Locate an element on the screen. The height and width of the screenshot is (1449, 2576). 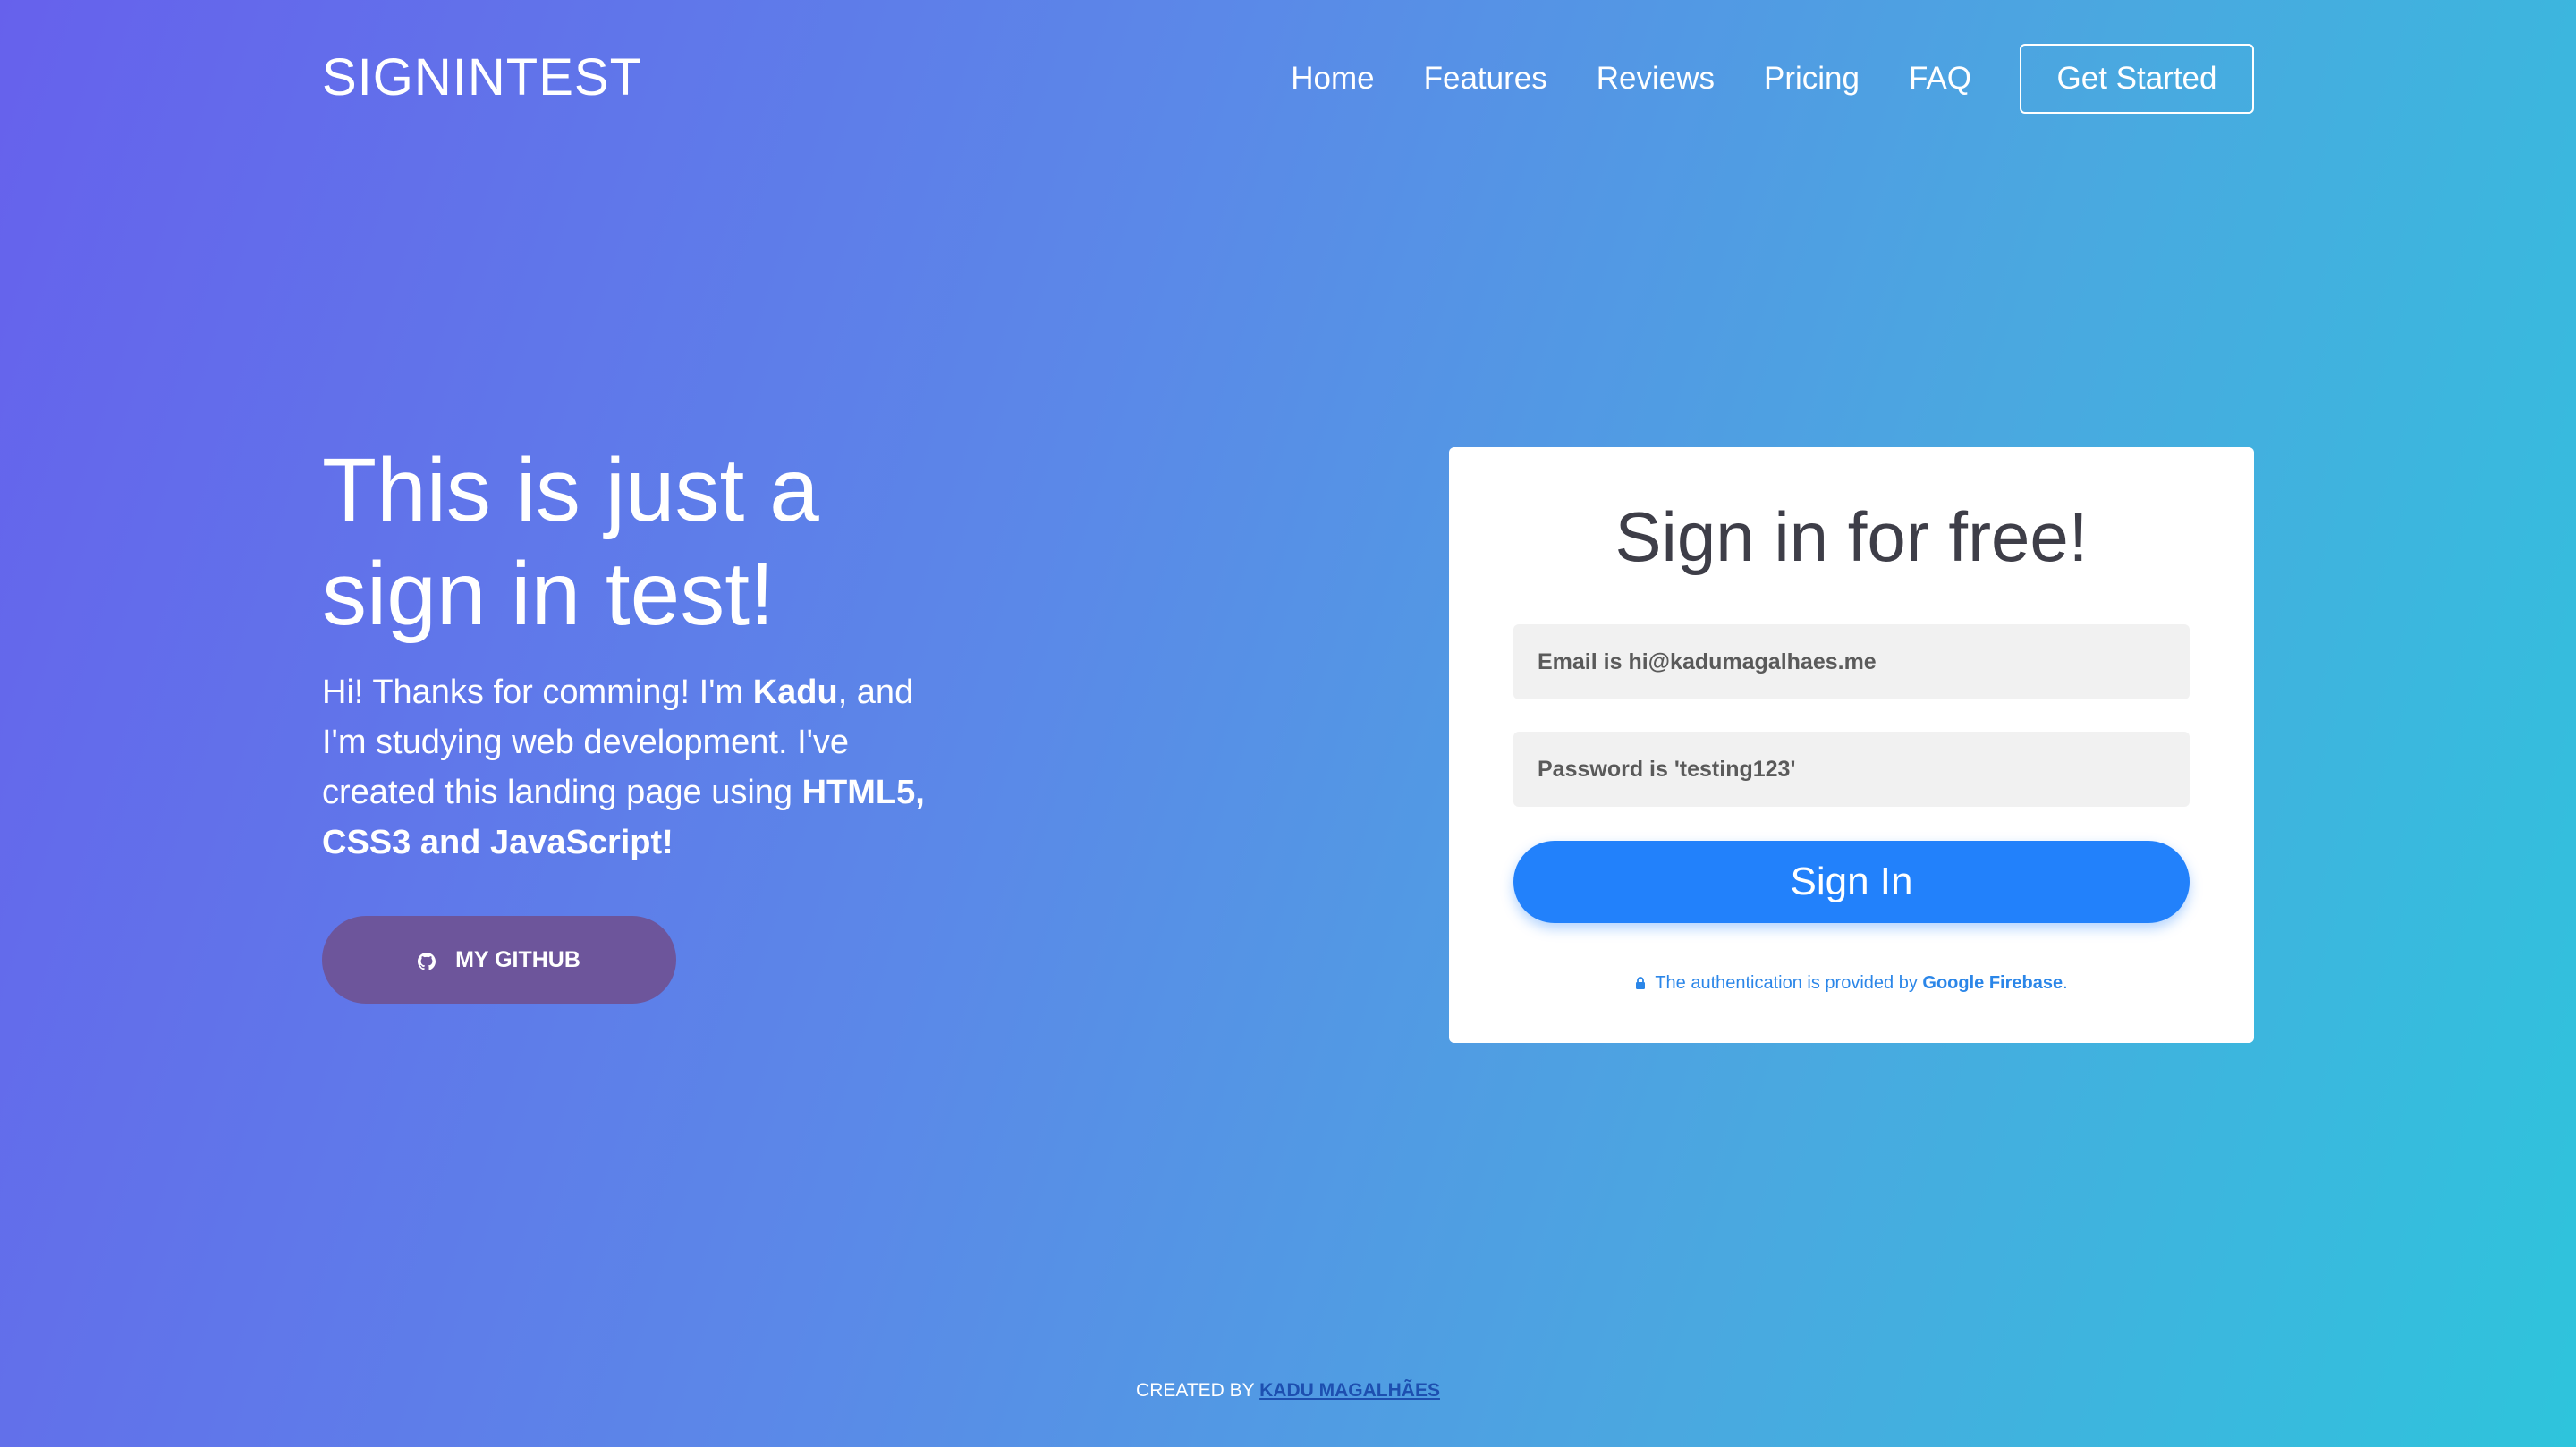
nav-faq: FAQ is located at coordinates (1940, 78).